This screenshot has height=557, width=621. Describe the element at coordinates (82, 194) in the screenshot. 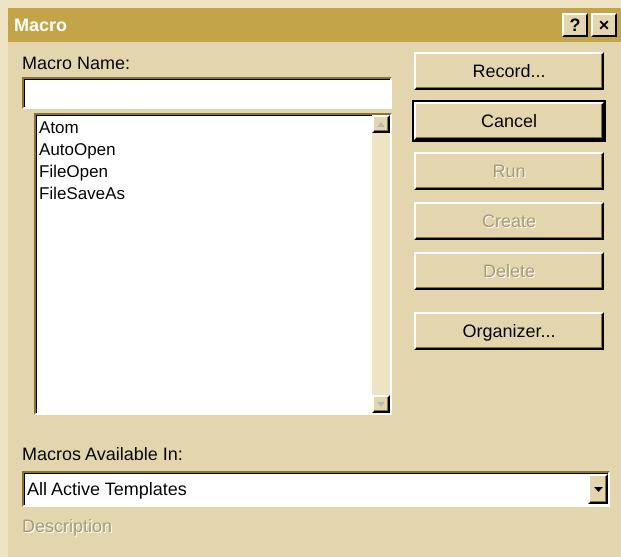

I see `list-item: FileSaveAs` at that location.